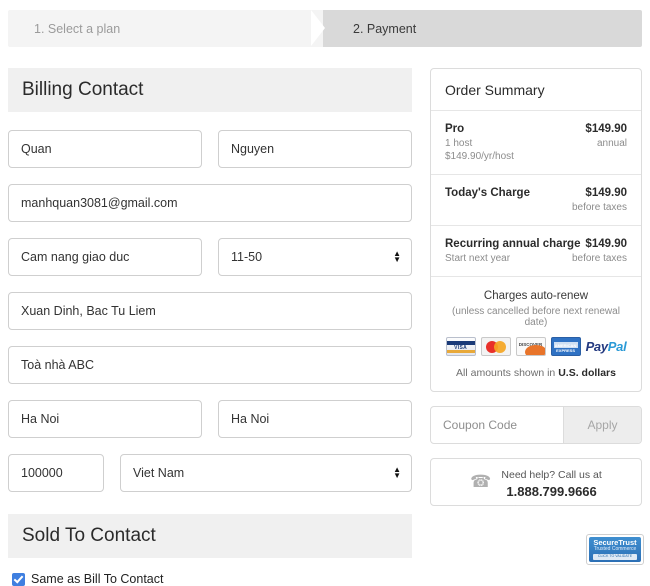 The height and width of the screenshot is (586, 650). Describe the element at coordinates (250, 419) in the screenshot. I see `state-value: Ha Noi` at that location.